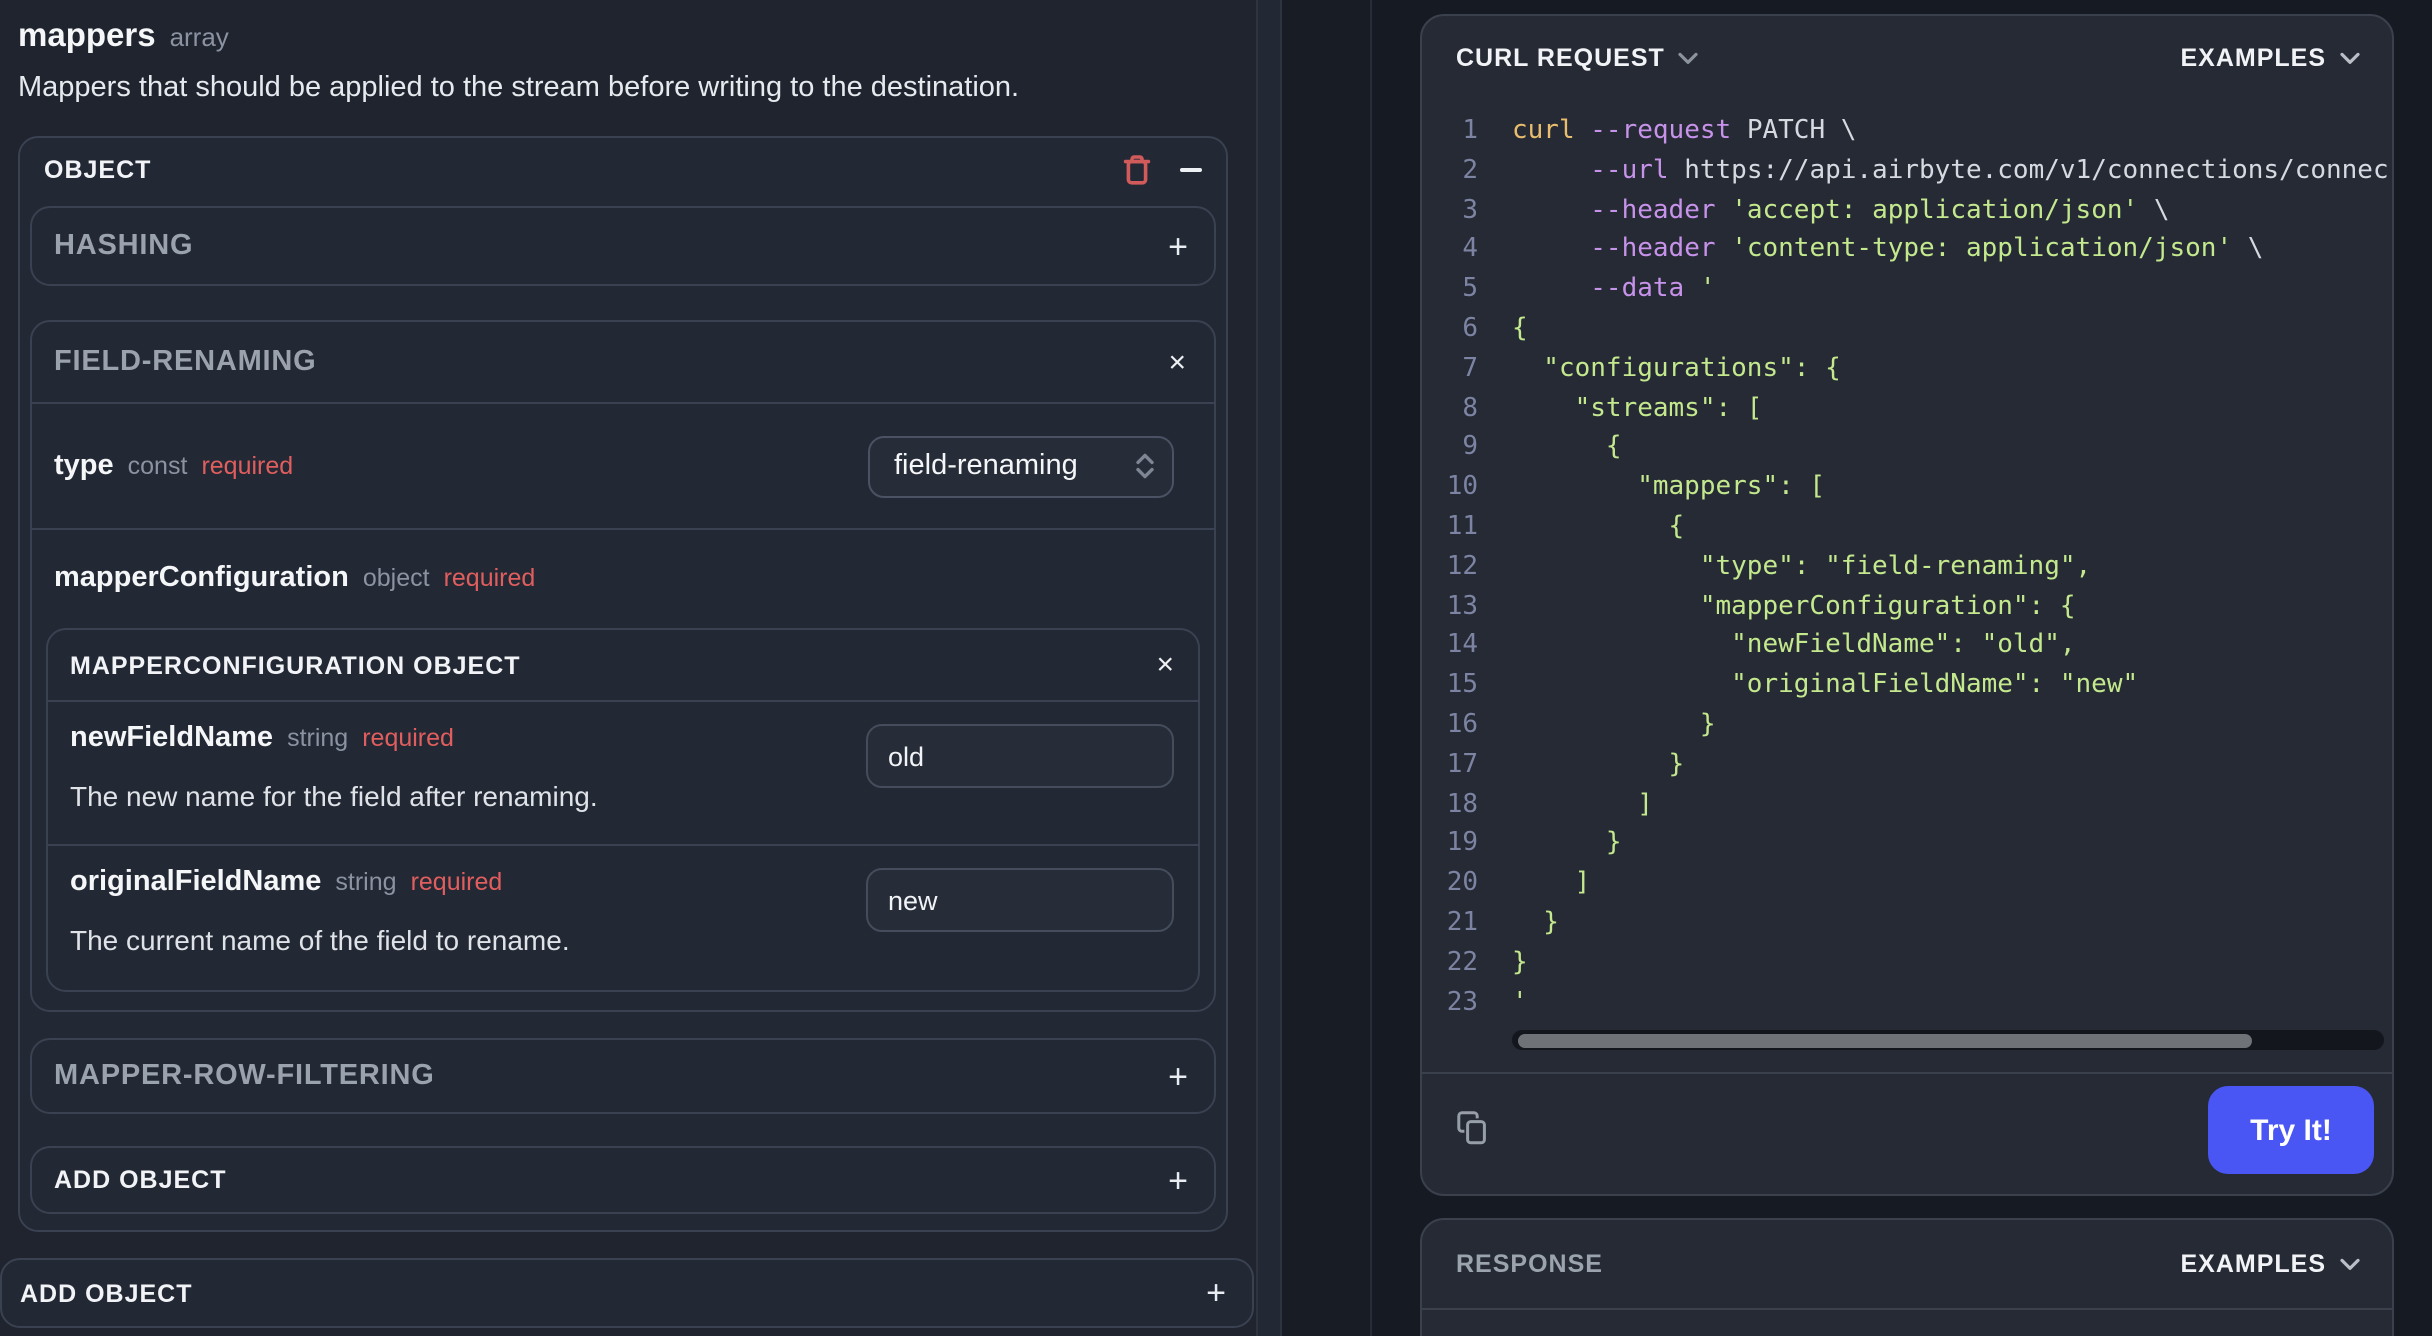  Describe the element at coordinates (98, 169) in the screenshot. I see `object-card-title: OBJECT` at that location.